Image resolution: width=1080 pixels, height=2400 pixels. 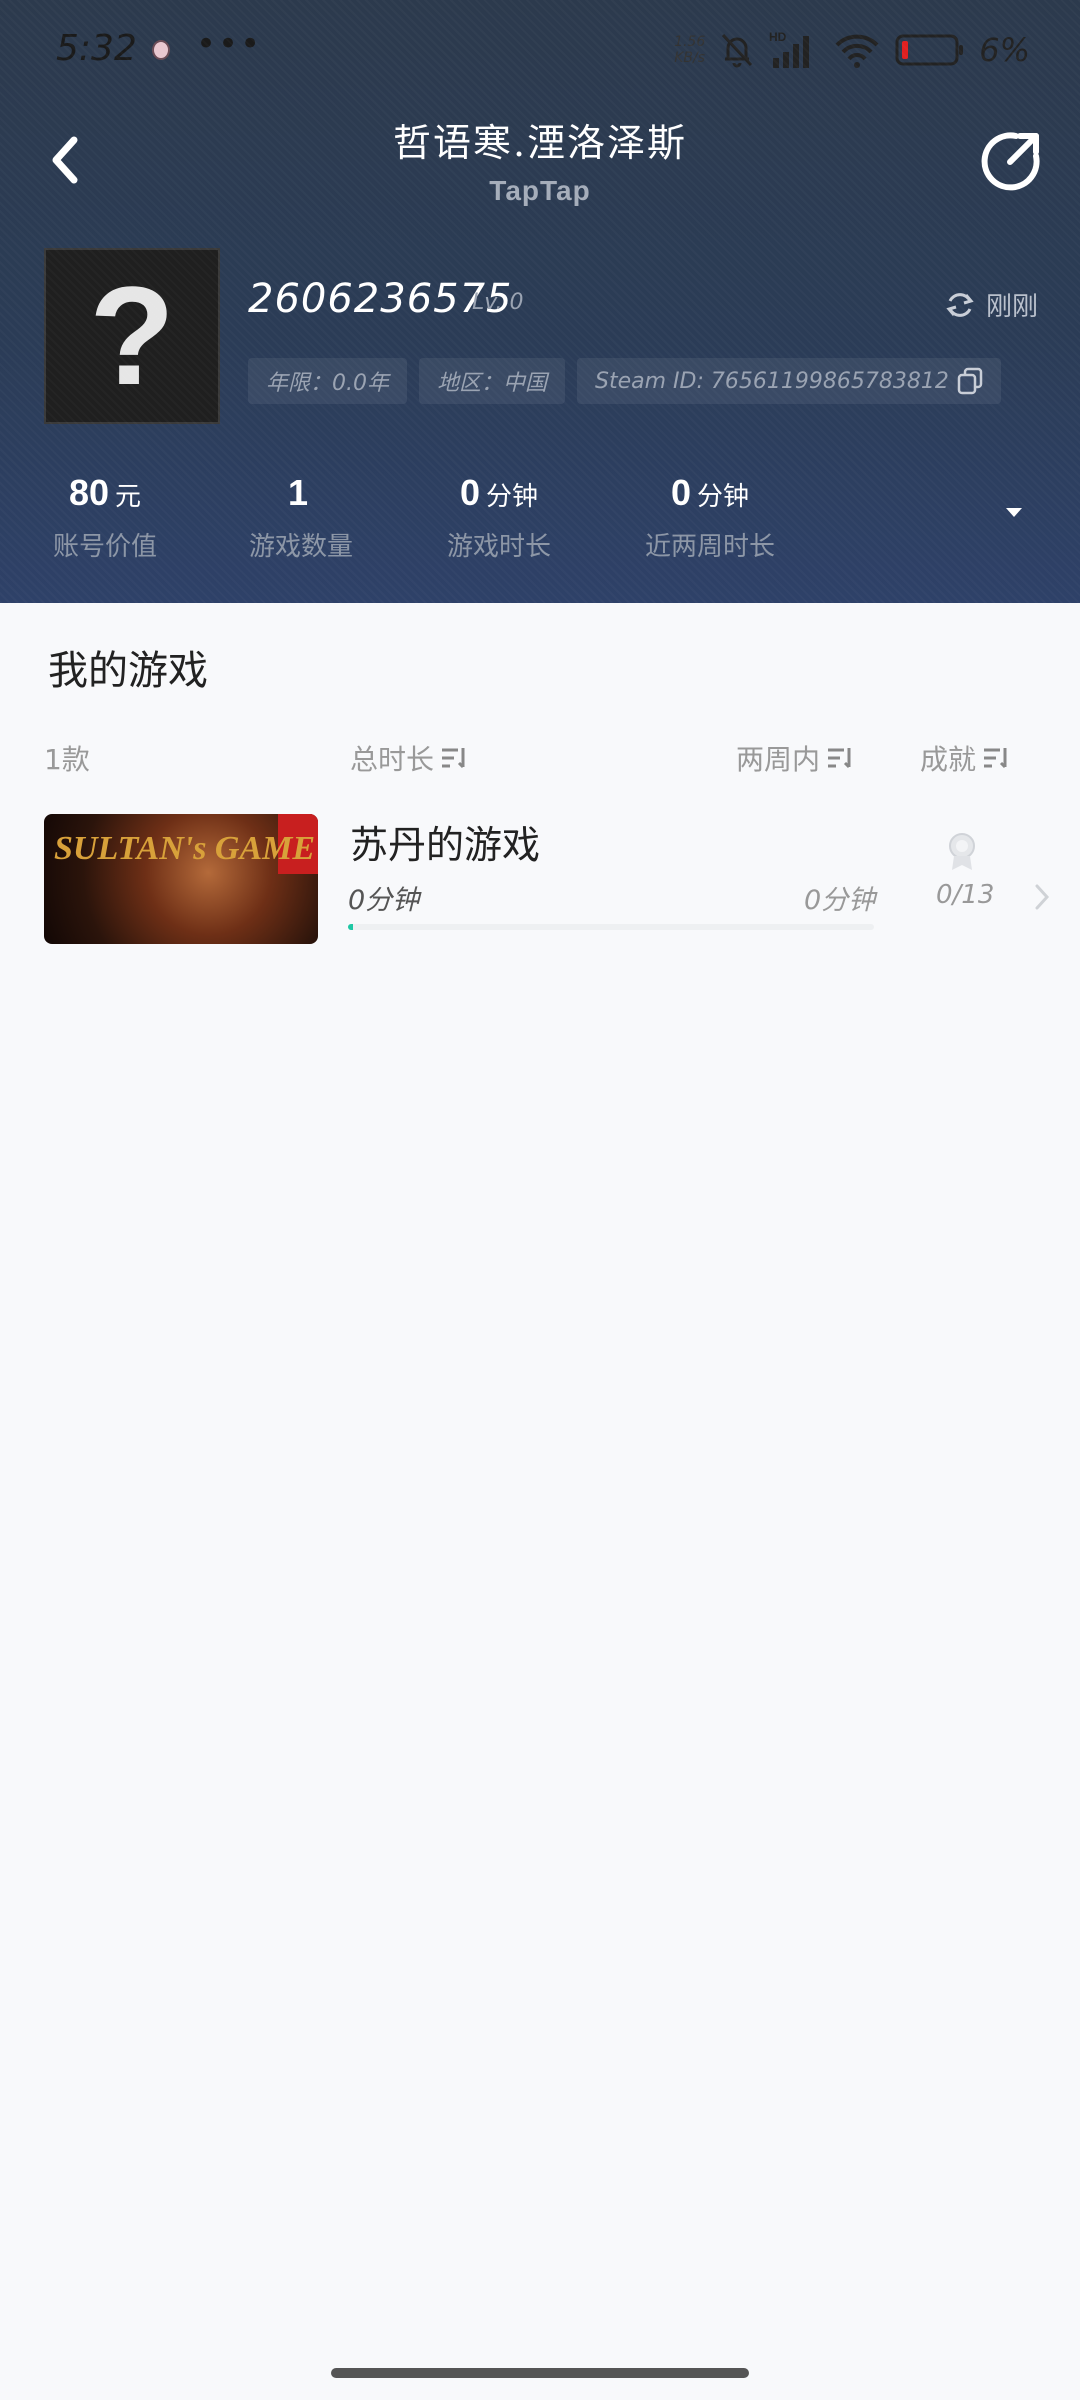 I want to click on achievement-progress: 0/13, so click(x=965, y=895).